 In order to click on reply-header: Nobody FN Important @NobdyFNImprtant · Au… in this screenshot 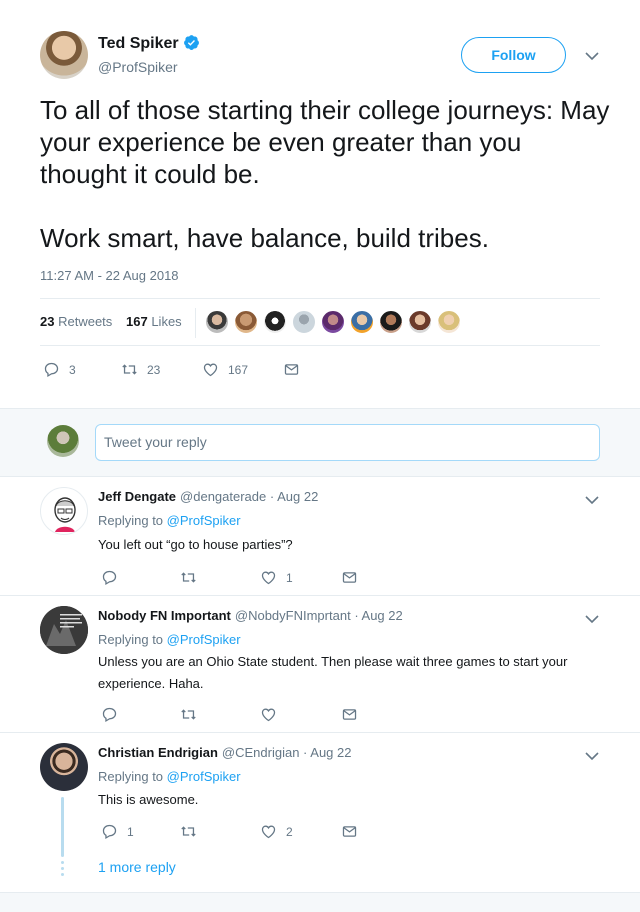, I will do `click(250, 615)`.